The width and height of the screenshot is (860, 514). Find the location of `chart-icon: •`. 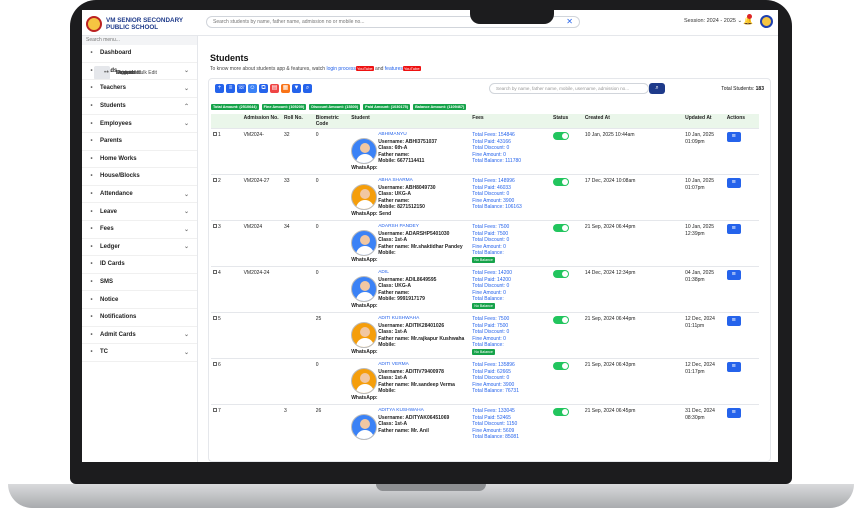

chart-icon: • is located at coordinates (91, 229).